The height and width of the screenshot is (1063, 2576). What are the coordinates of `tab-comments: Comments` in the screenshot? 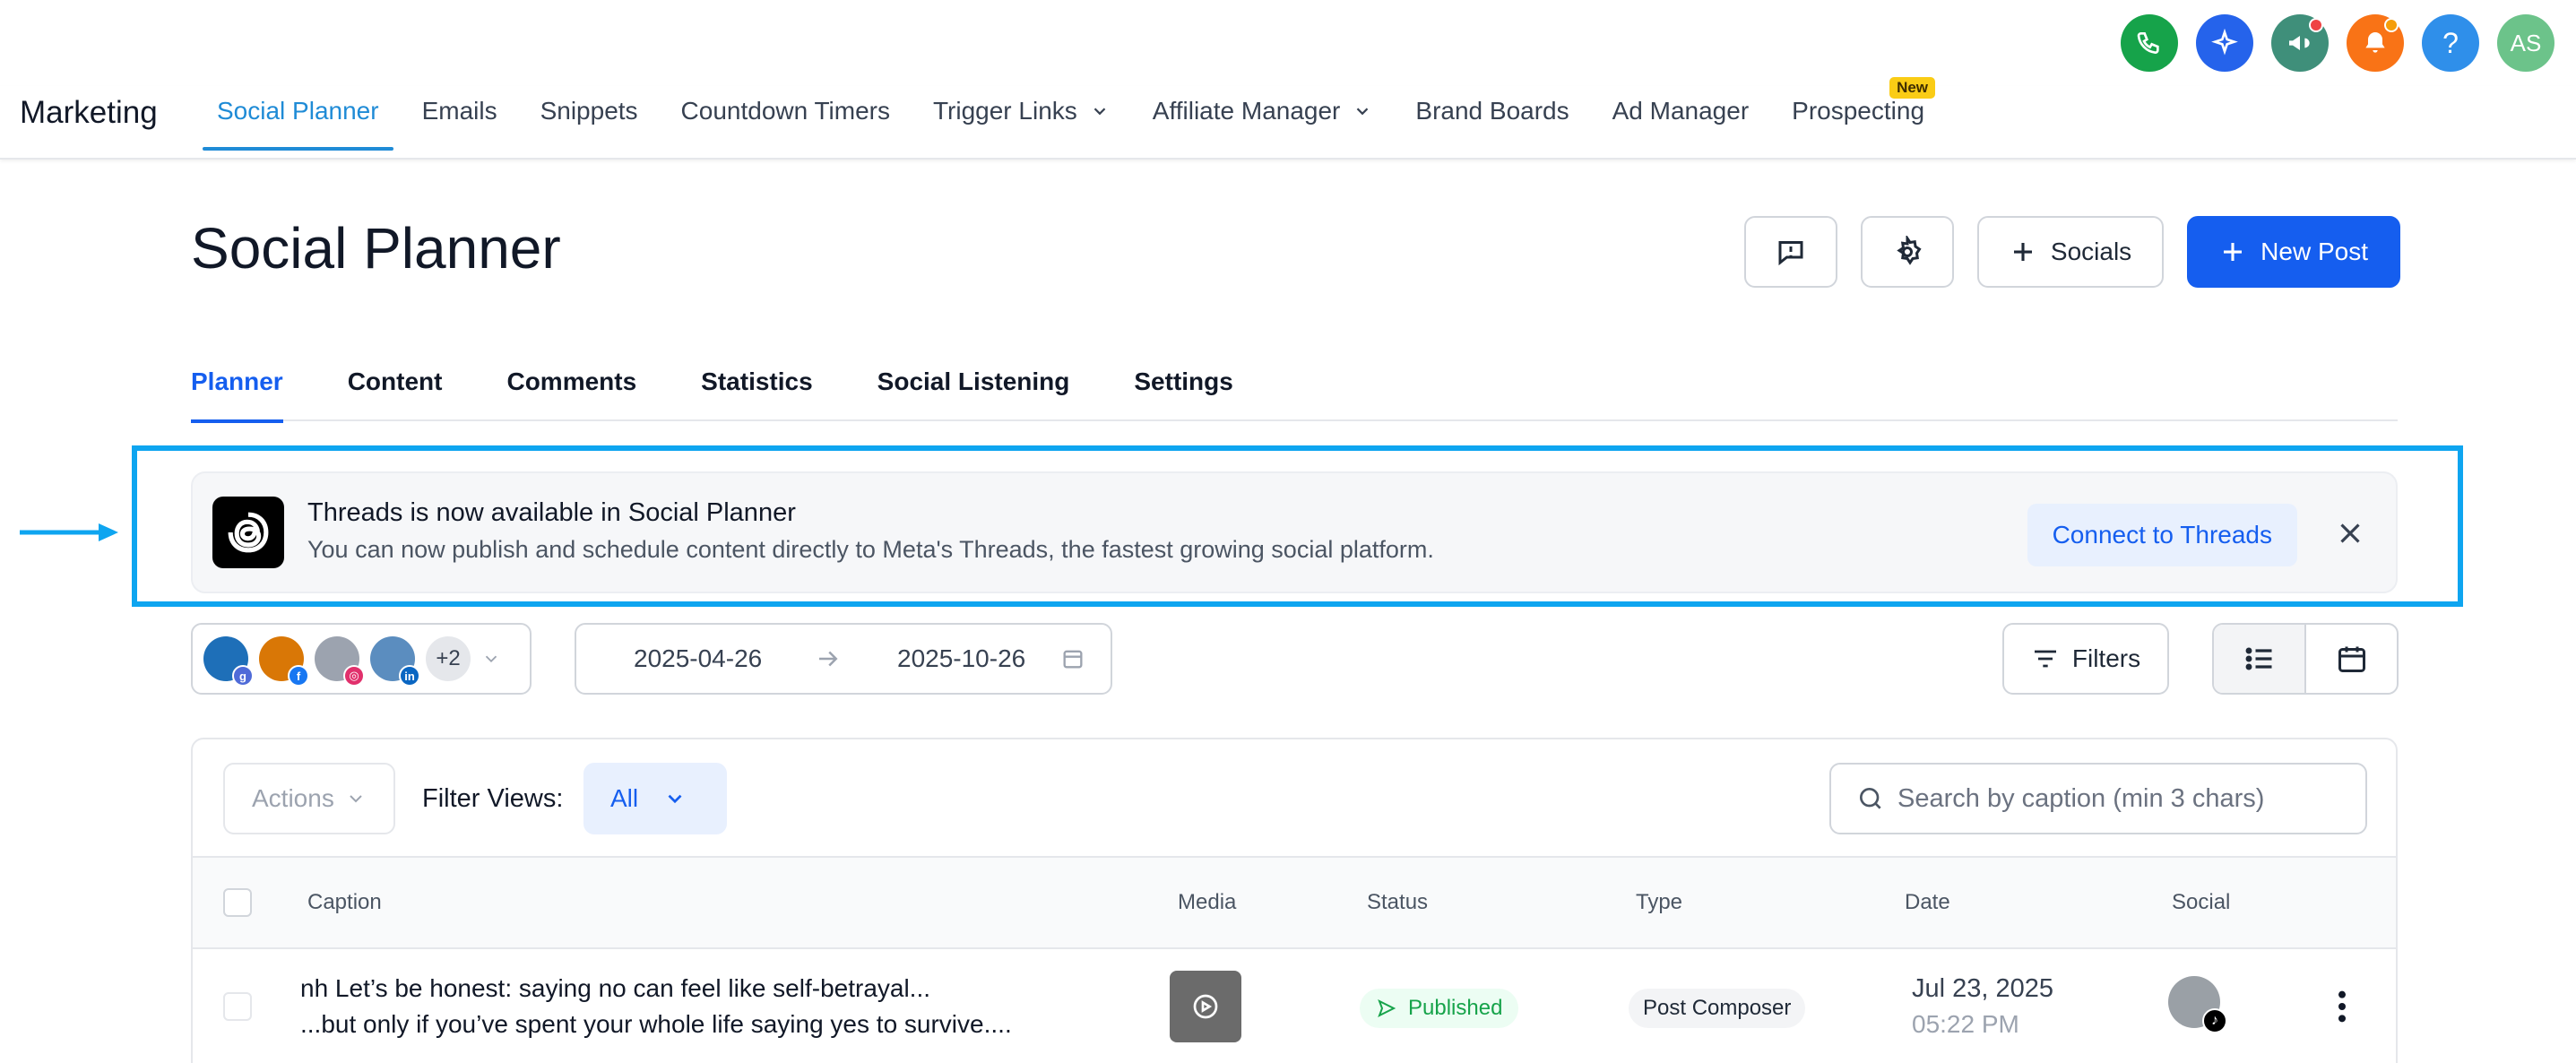 It's located at (571, 390).